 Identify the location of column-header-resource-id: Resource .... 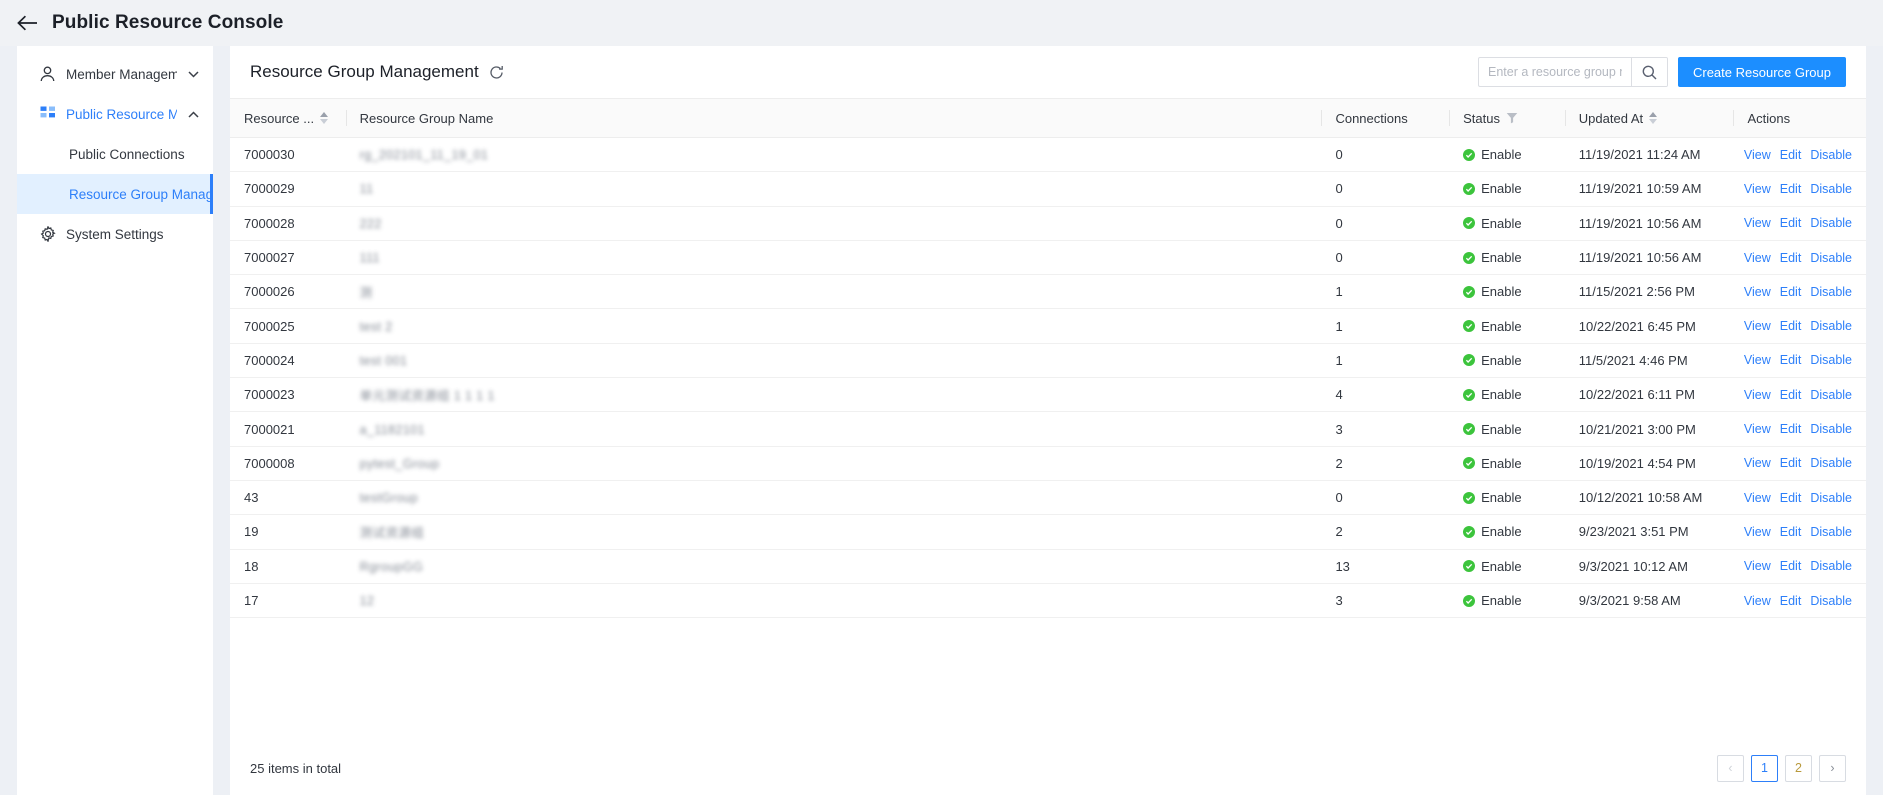
(288, 118).